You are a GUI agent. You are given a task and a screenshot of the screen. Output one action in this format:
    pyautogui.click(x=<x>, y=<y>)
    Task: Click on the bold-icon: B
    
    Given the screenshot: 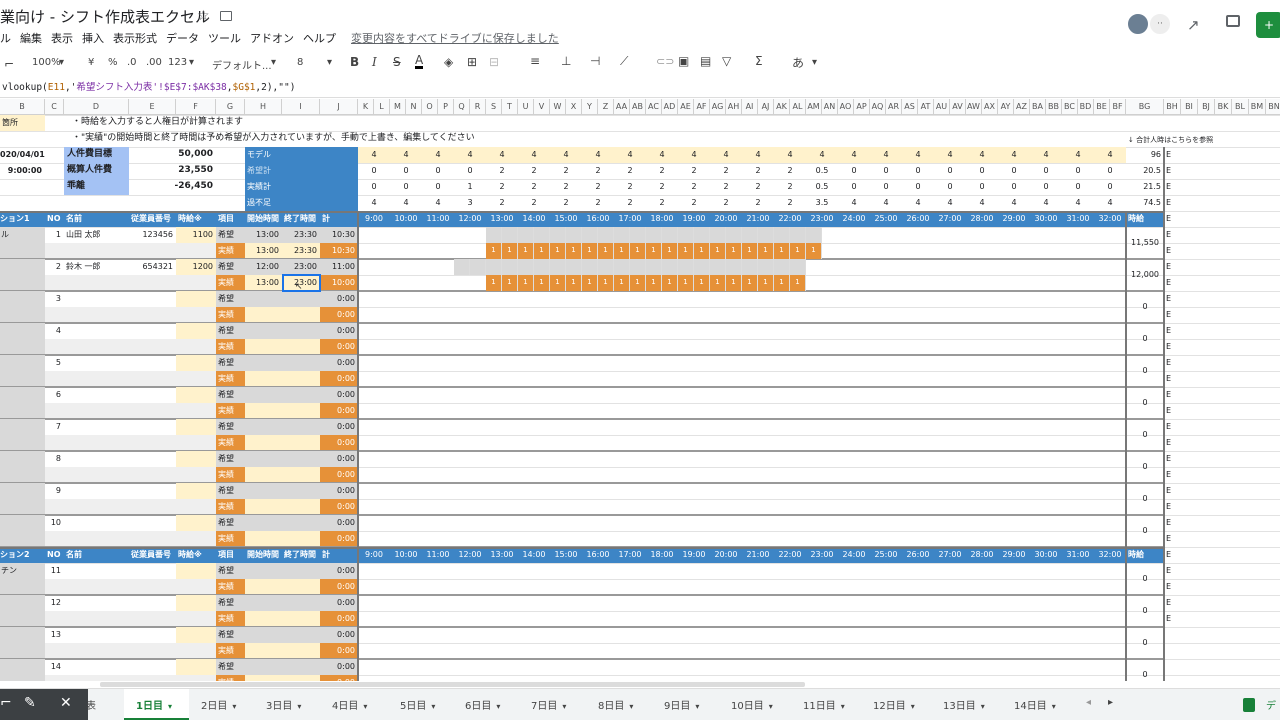 What is the action you would take?
    pyautogui.click(x=354, y=62)
    